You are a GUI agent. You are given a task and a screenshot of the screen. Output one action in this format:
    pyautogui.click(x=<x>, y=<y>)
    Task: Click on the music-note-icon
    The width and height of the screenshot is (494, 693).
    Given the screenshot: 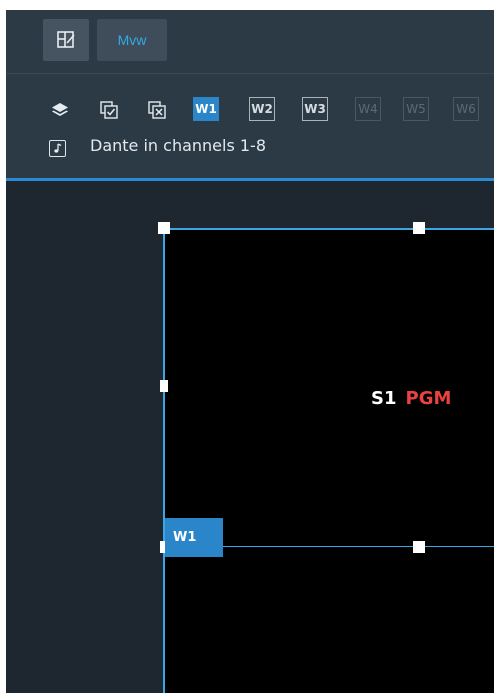 What is the action you would take?
    pyautogui.click(x=57, y=148)
    